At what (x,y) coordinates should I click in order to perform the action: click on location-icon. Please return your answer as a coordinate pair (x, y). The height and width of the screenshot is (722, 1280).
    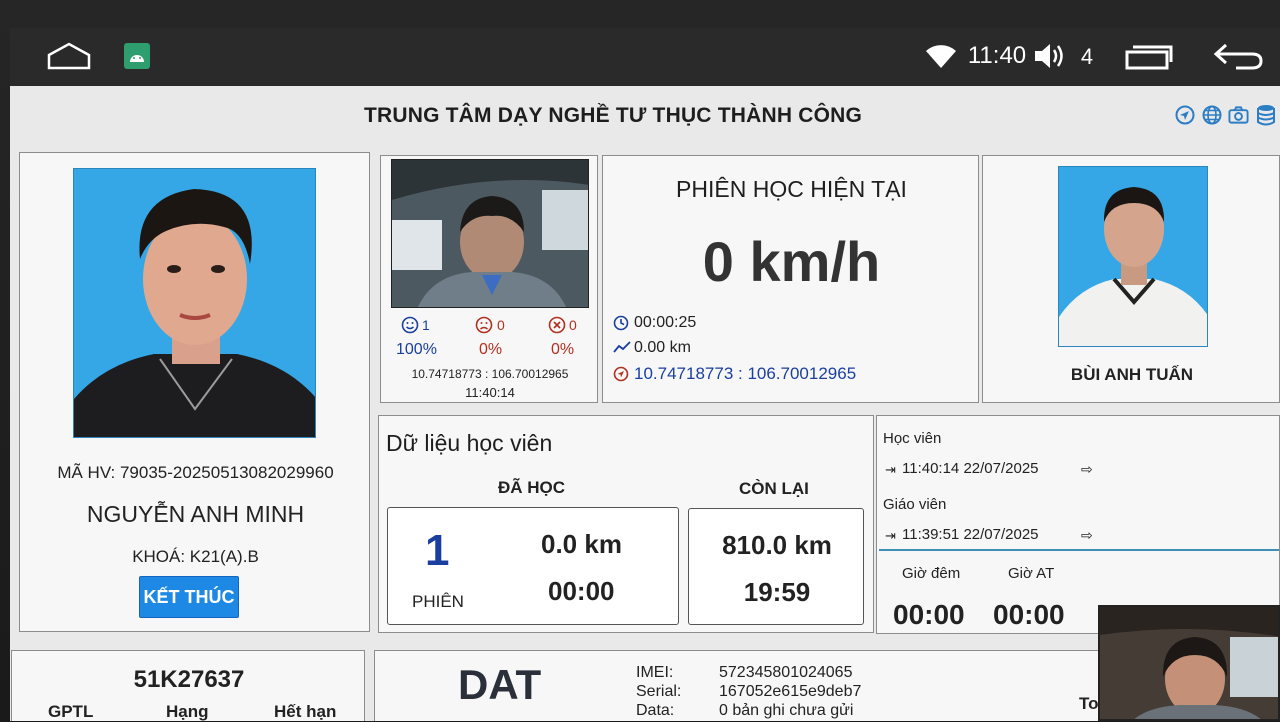
    Looking at the image, I should click on (621, 376).